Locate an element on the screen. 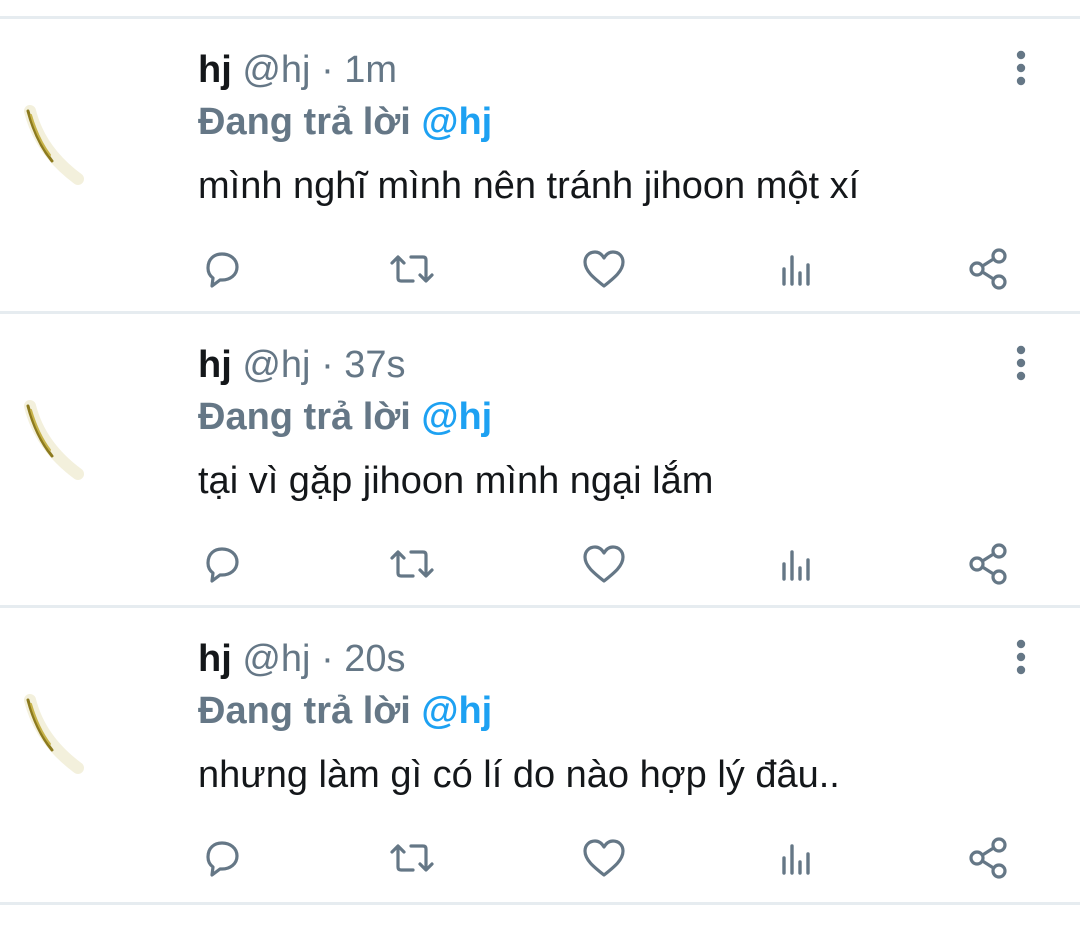 The height and width of the screenshot is (933, 1080). tweet-text: mình nghĩ mình nên tránh jihoon một xí is located at coordinates (529, 186).